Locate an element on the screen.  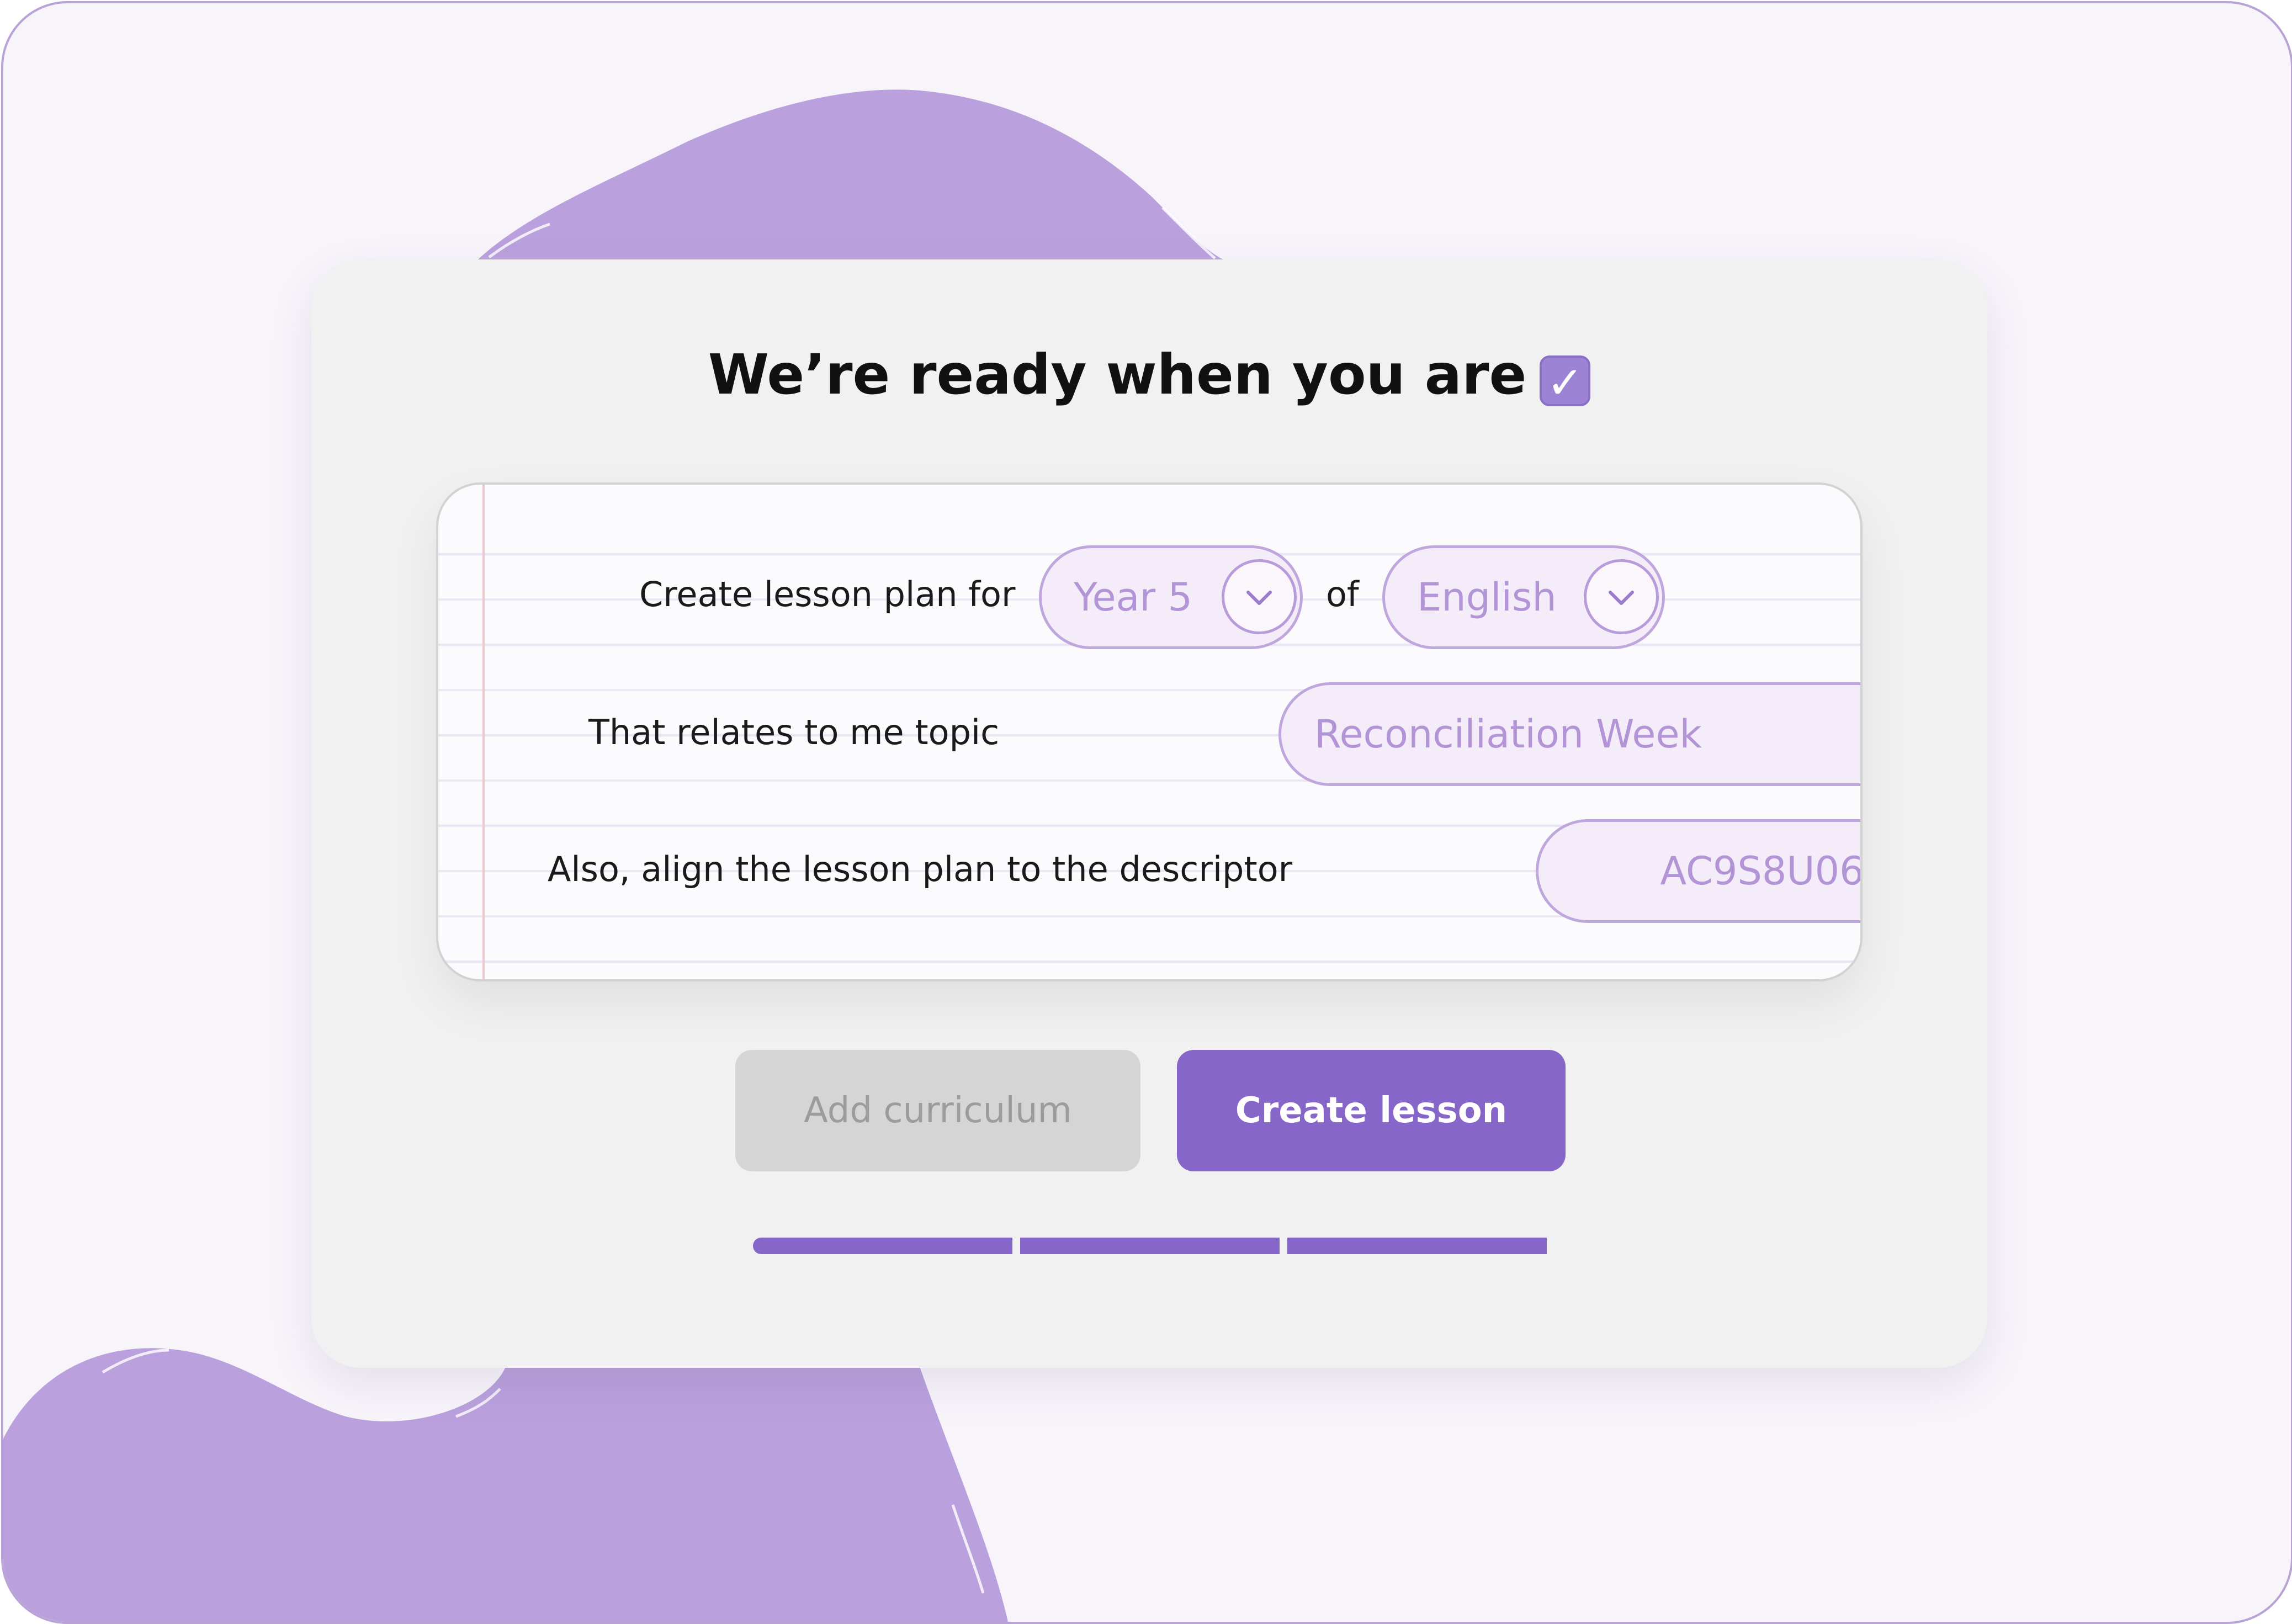
paper-margin-line is located at coordinates (484, 732).